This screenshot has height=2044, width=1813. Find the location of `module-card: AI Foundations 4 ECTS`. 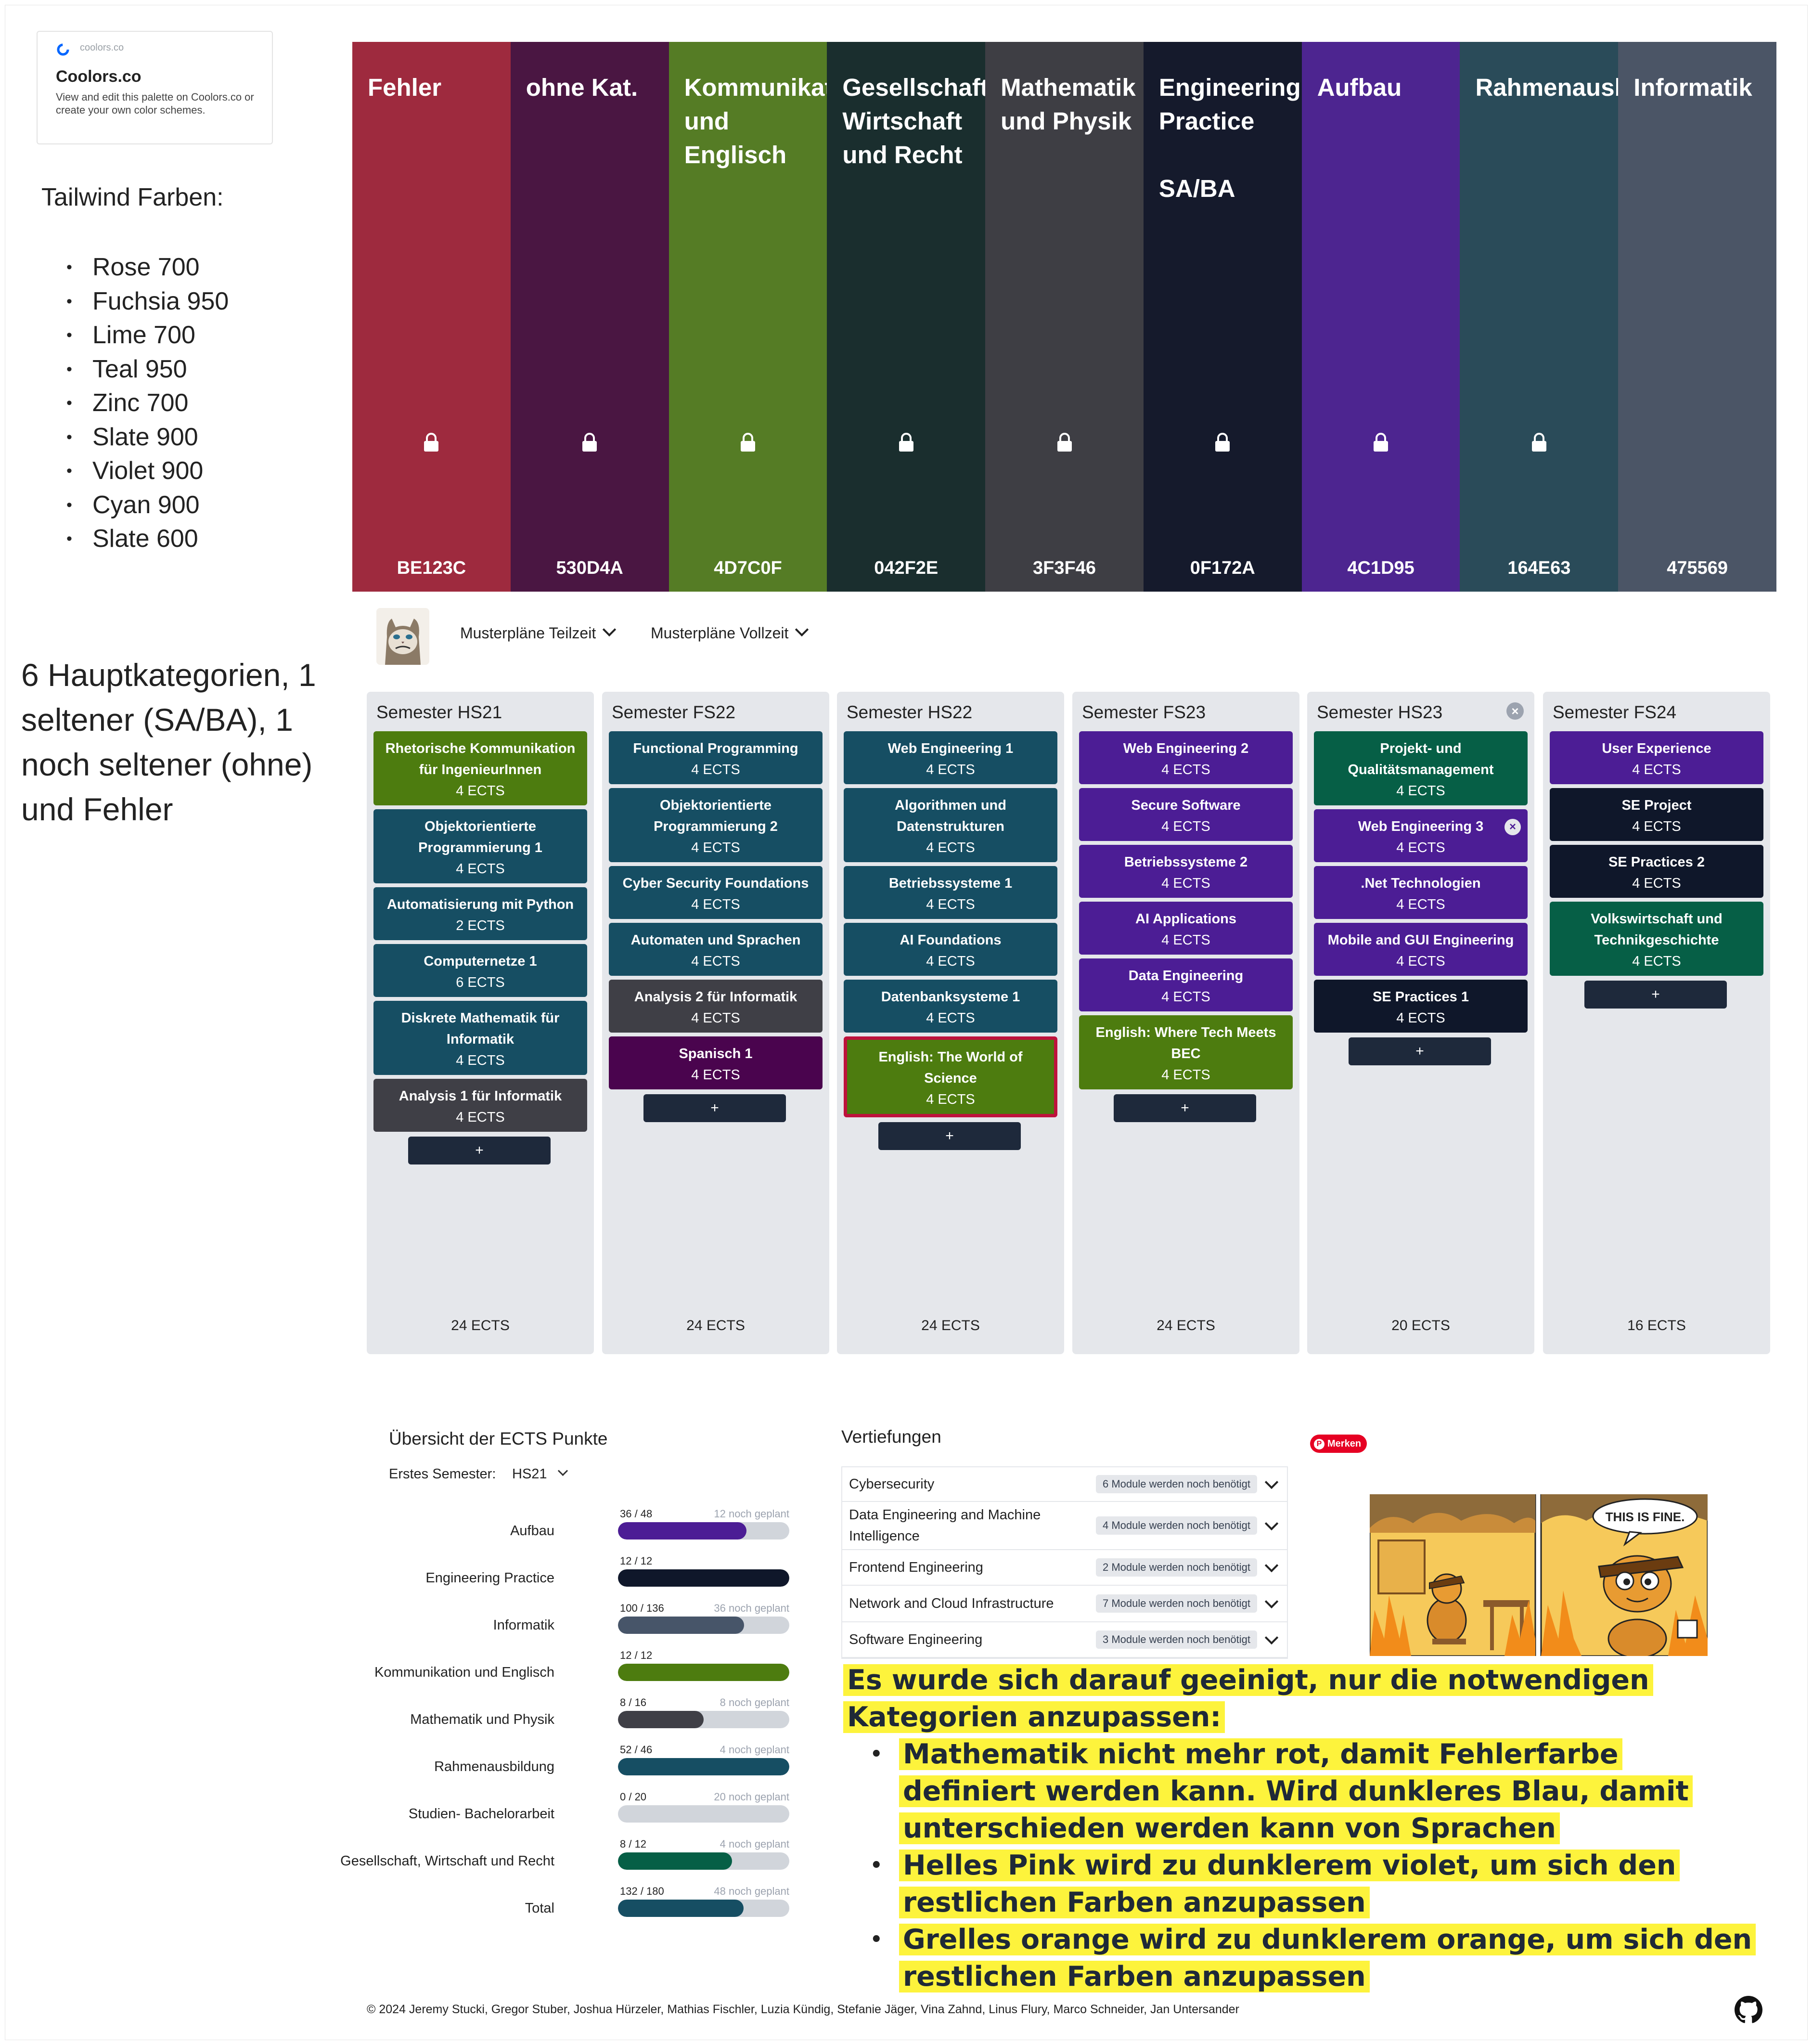

module-card: AI Foundations 4 ECTS is located at coordinates (950, 949).